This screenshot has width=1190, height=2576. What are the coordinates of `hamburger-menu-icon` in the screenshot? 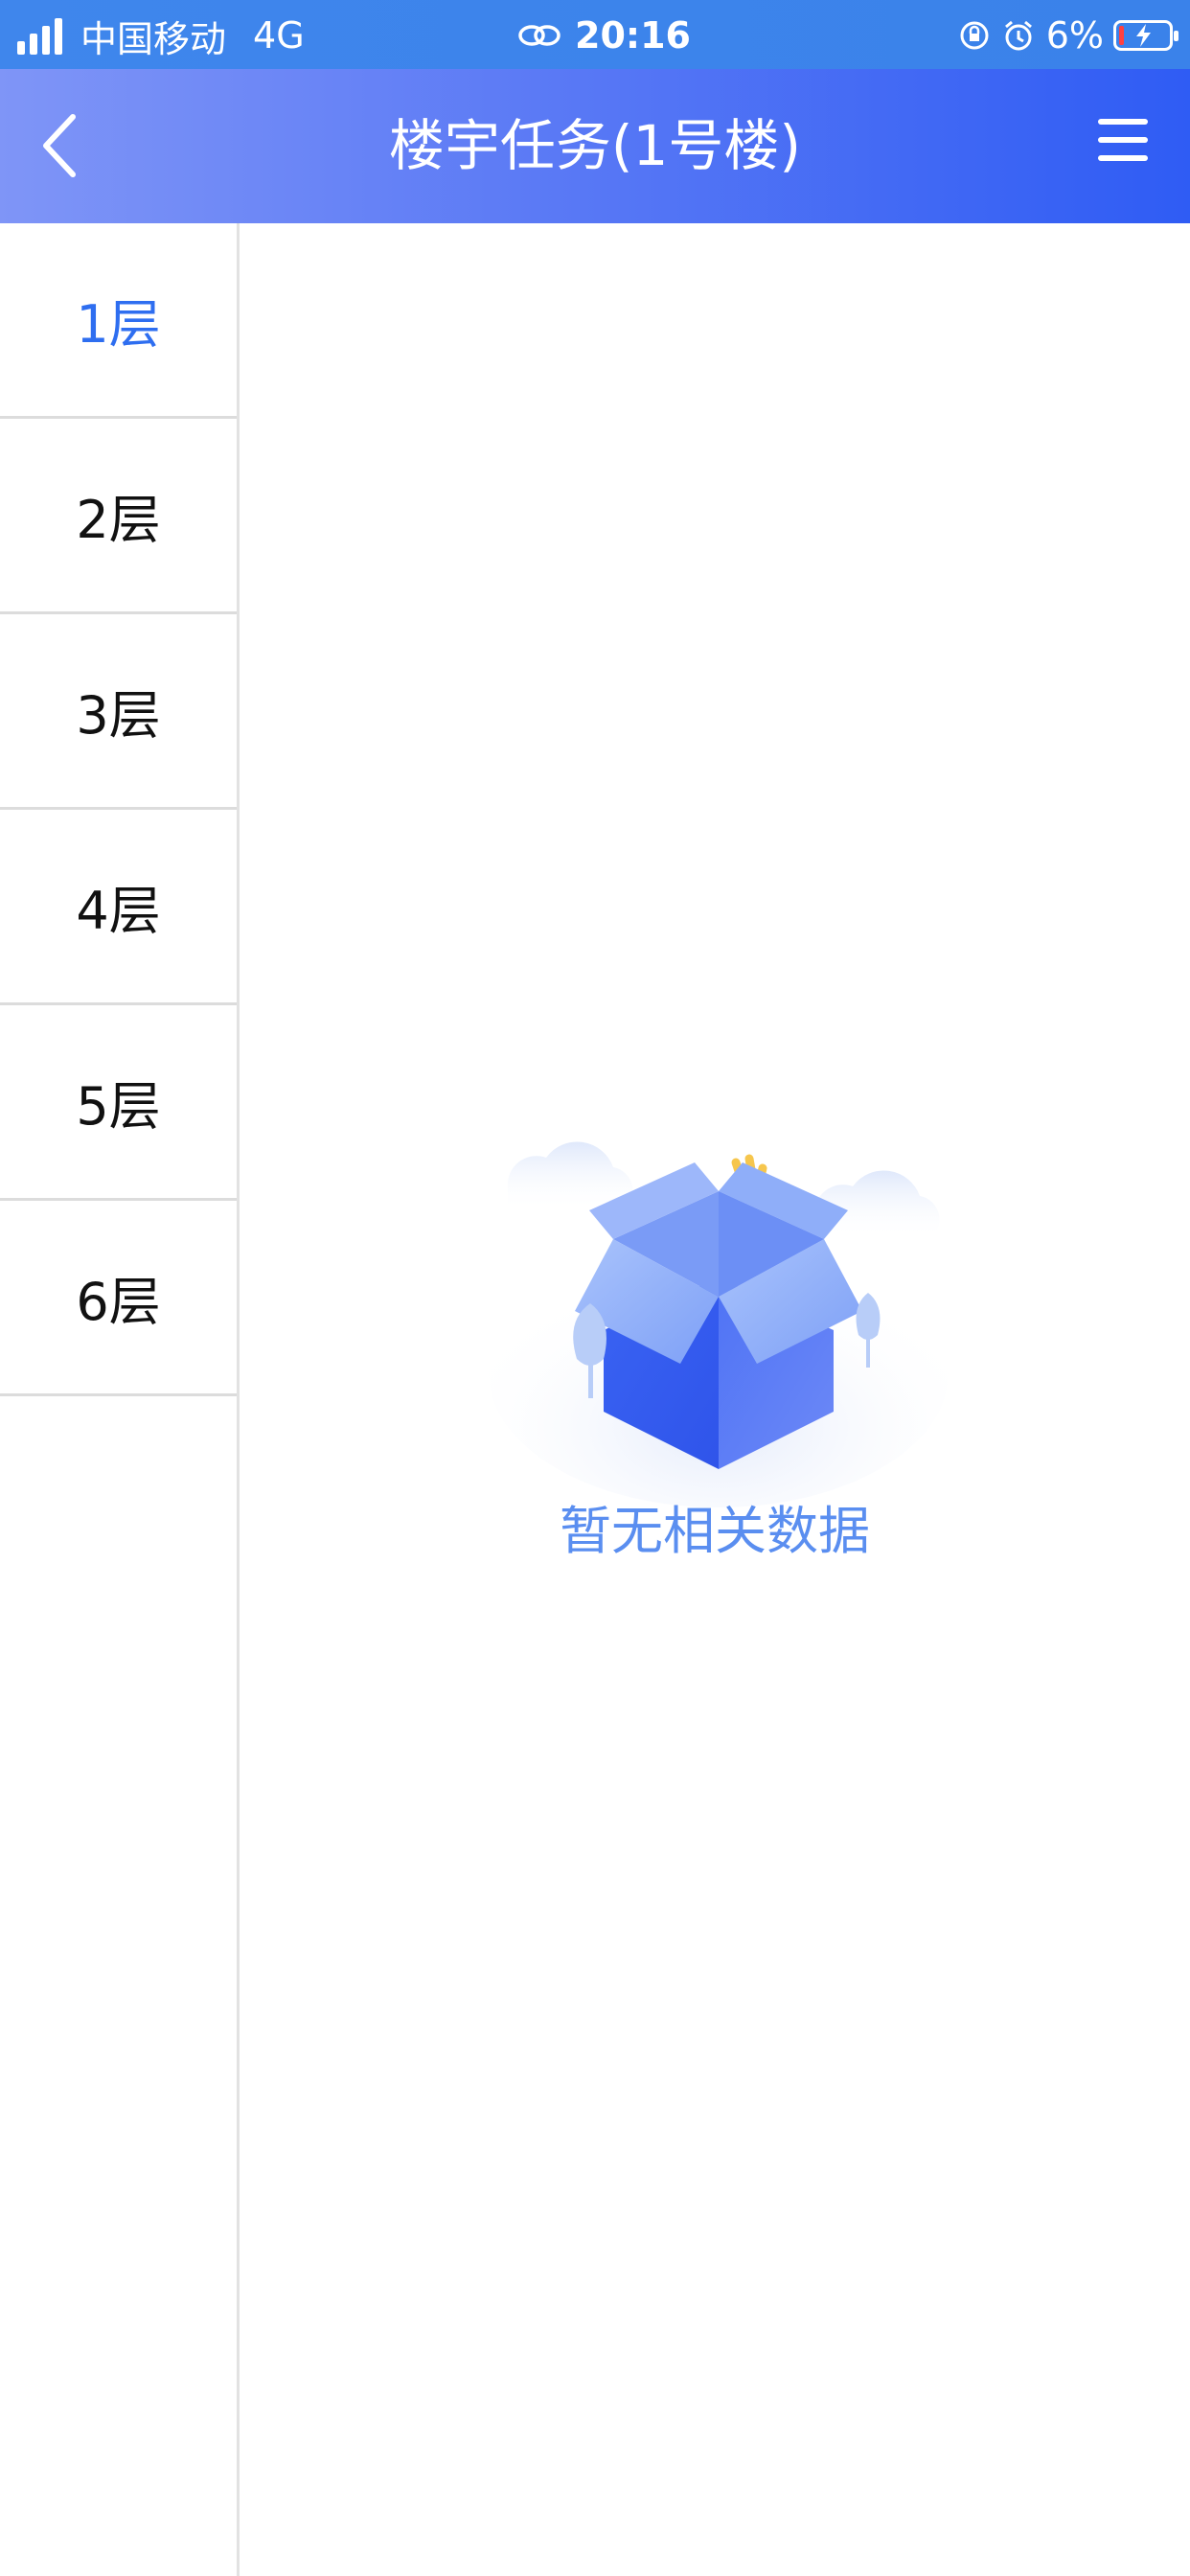 It's located at (1123, 122).